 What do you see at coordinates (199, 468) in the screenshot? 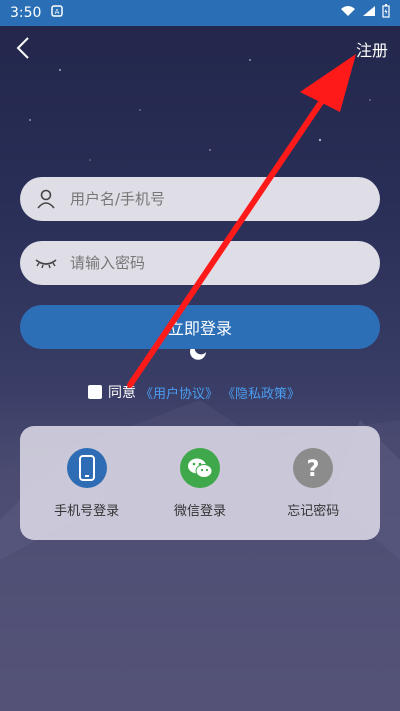
I see `wechat-icon` at bounding box center [199, 468].